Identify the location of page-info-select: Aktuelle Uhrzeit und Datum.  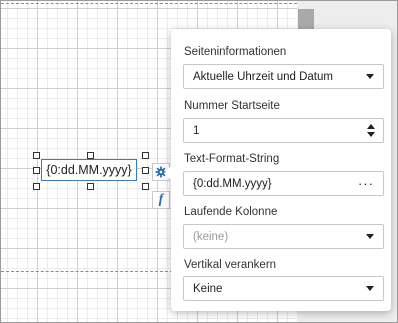
(283, 76).